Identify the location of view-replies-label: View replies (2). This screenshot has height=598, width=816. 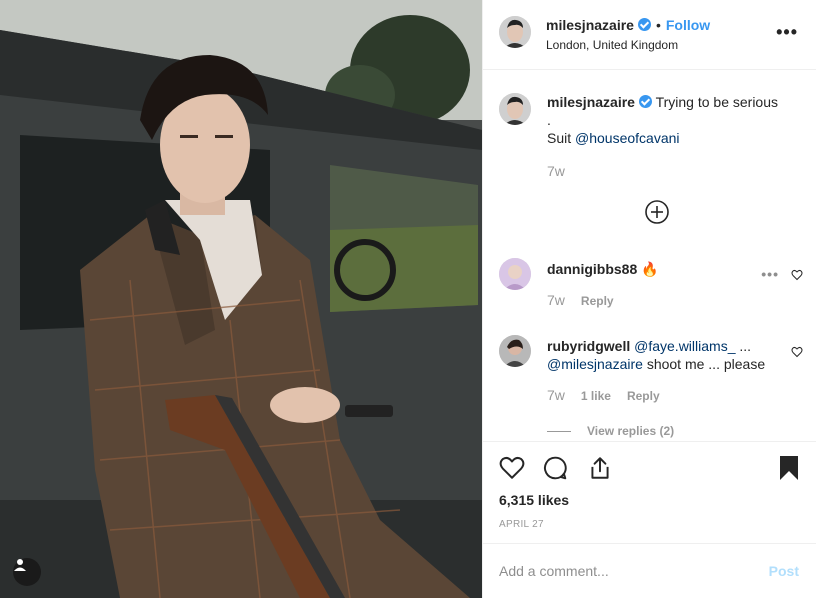
(631, 431).